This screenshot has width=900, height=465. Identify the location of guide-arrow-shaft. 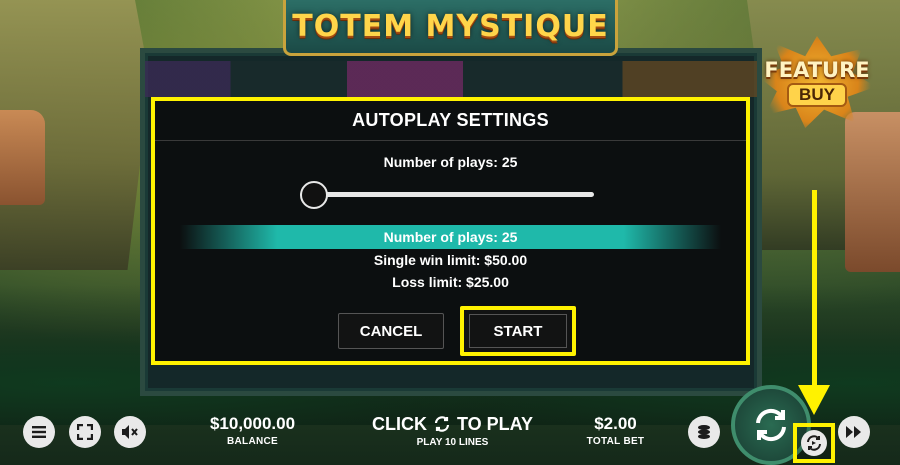
(814, 290).